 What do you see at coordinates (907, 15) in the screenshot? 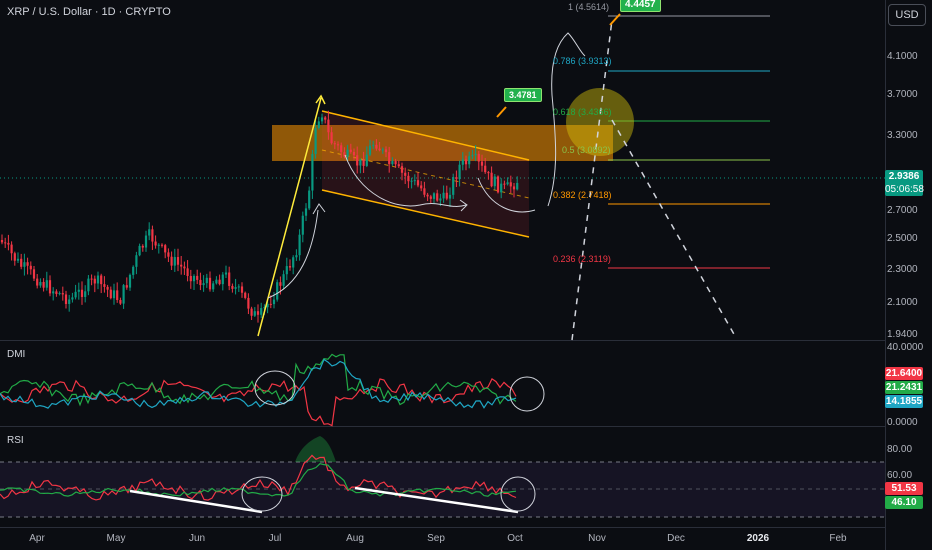
I see `currency-button: USD` at bounding box center [907, 15].